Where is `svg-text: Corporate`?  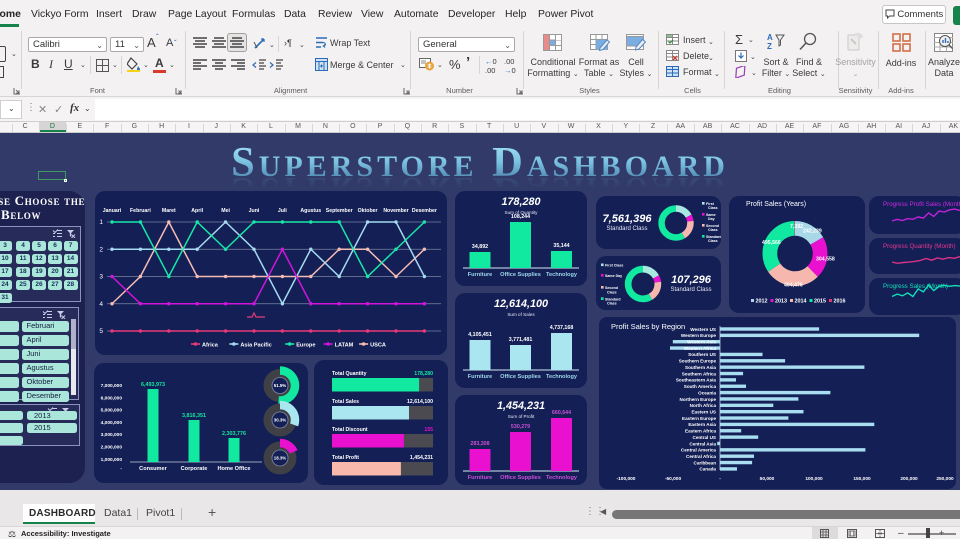 svg-text: Corporate is located at coordinates (194, 469).